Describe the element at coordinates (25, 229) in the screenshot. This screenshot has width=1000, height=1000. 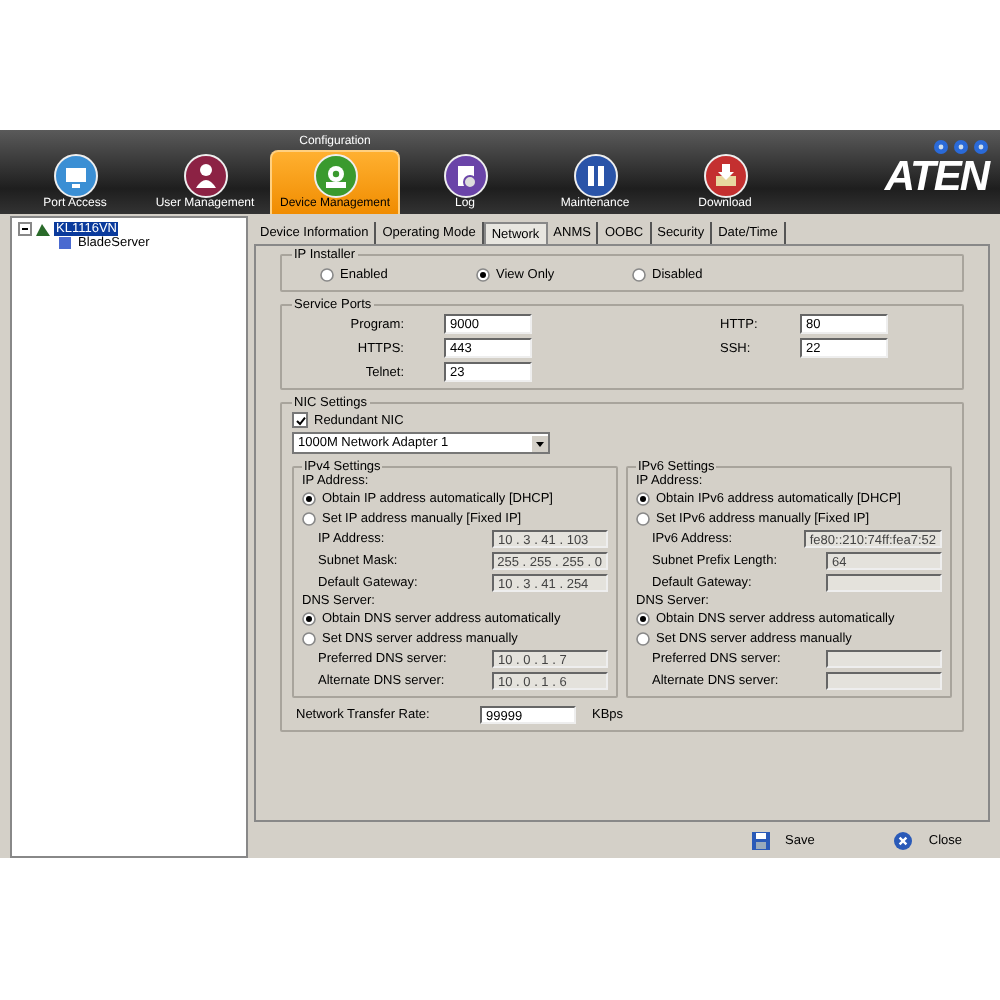
I see `collapse-icon` at that location.